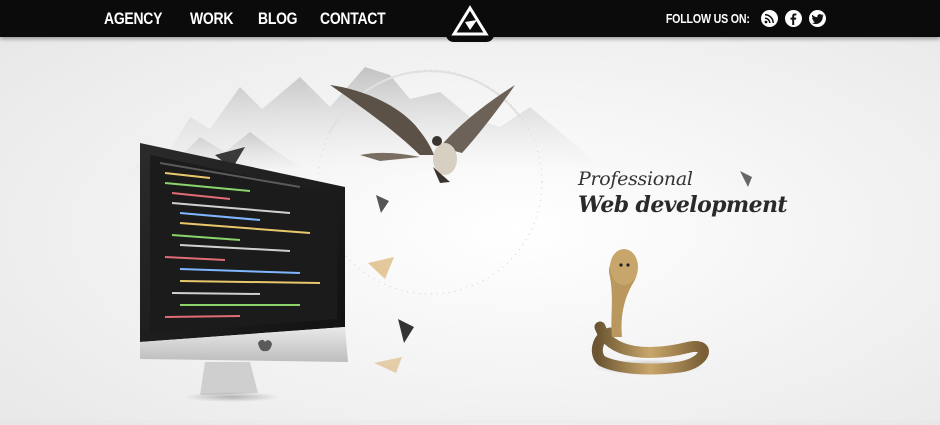 The width and height of the screenshot is (940, 425). I want to click on hero-line-professional: Professional, so click(635, 179).